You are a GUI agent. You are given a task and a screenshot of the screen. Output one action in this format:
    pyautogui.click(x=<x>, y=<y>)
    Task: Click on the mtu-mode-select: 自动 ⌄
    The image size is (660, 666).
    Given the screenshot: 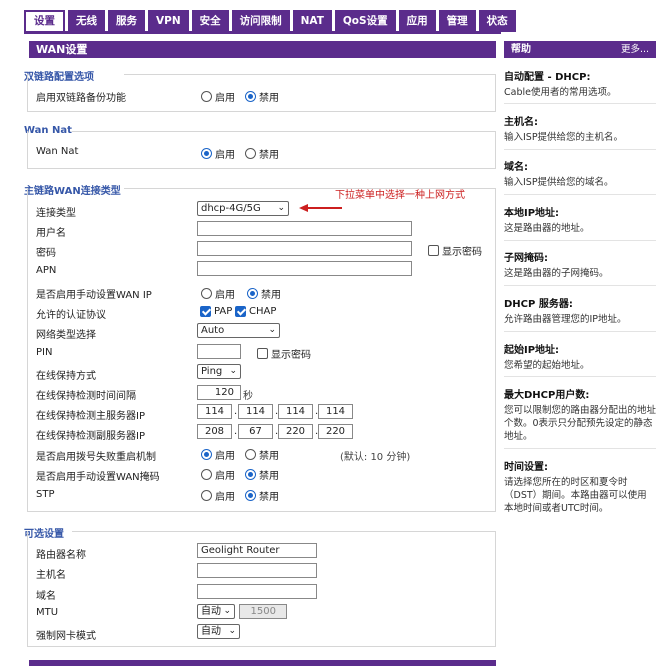 What is the action you would take?
    pyautogui.click(x=216, y=611)
    